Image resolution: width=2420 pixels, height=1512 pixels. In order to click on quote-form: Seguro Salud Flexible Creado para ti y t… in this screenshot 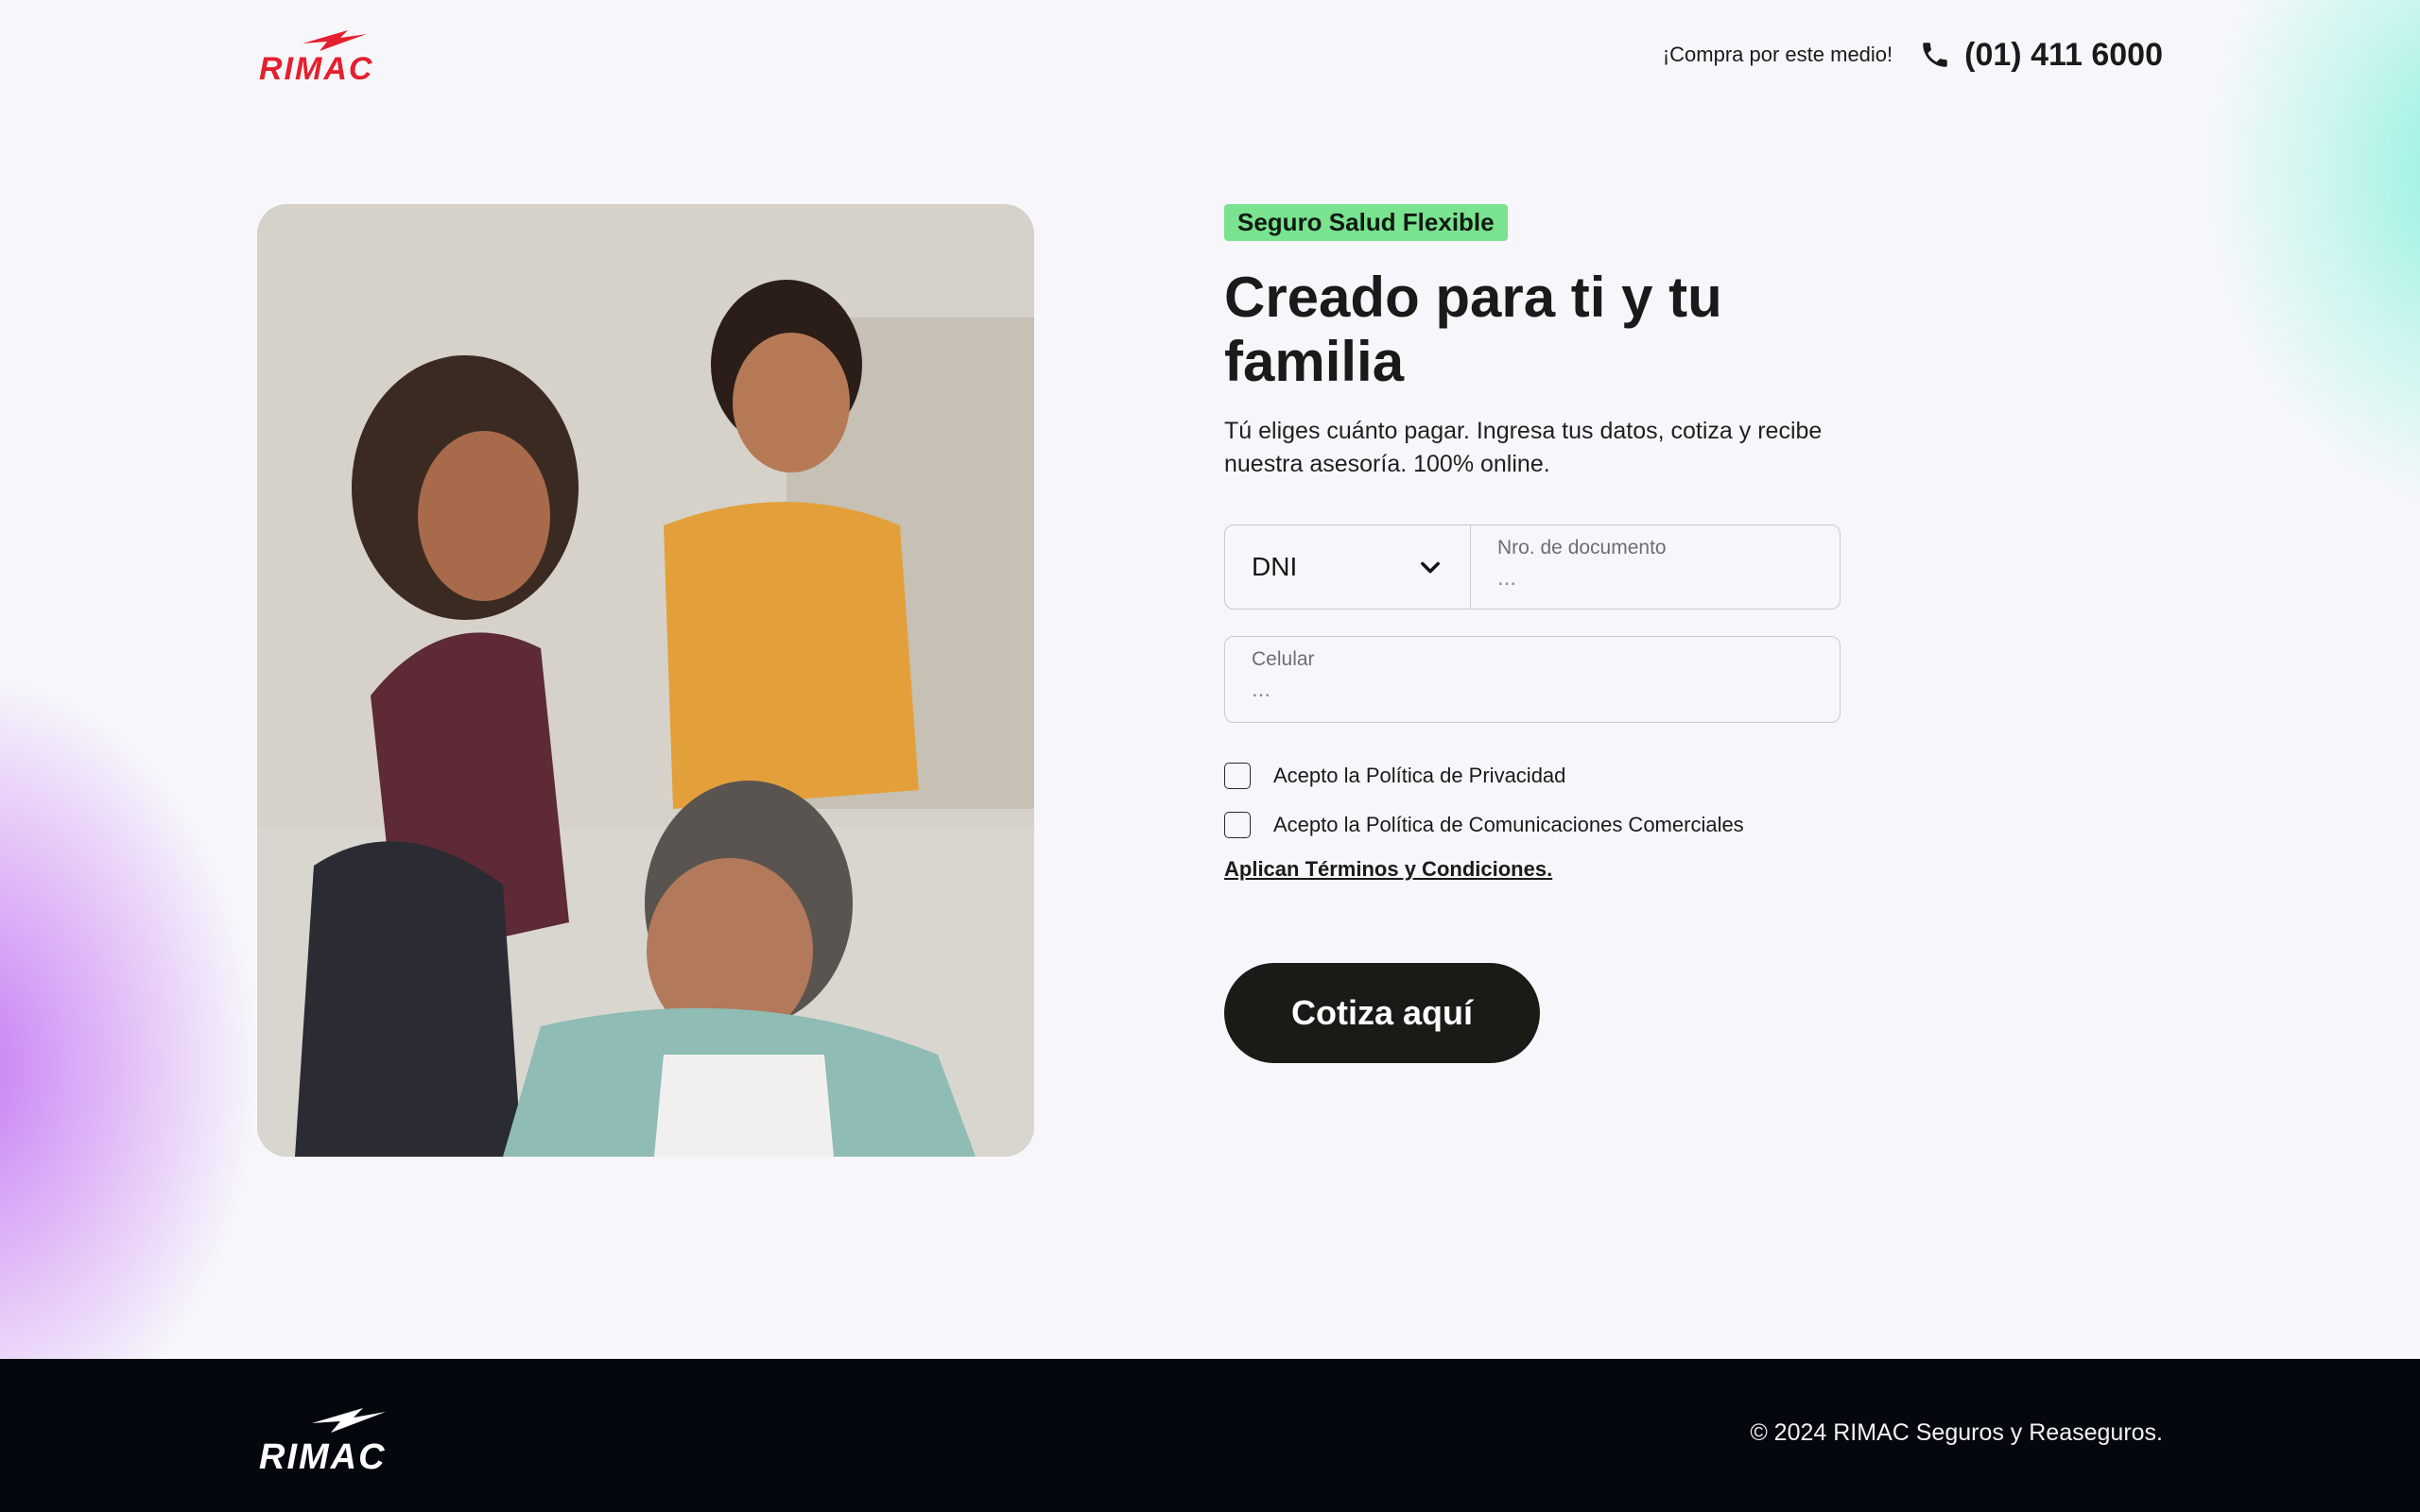, I will do `click(1532, 633)`.